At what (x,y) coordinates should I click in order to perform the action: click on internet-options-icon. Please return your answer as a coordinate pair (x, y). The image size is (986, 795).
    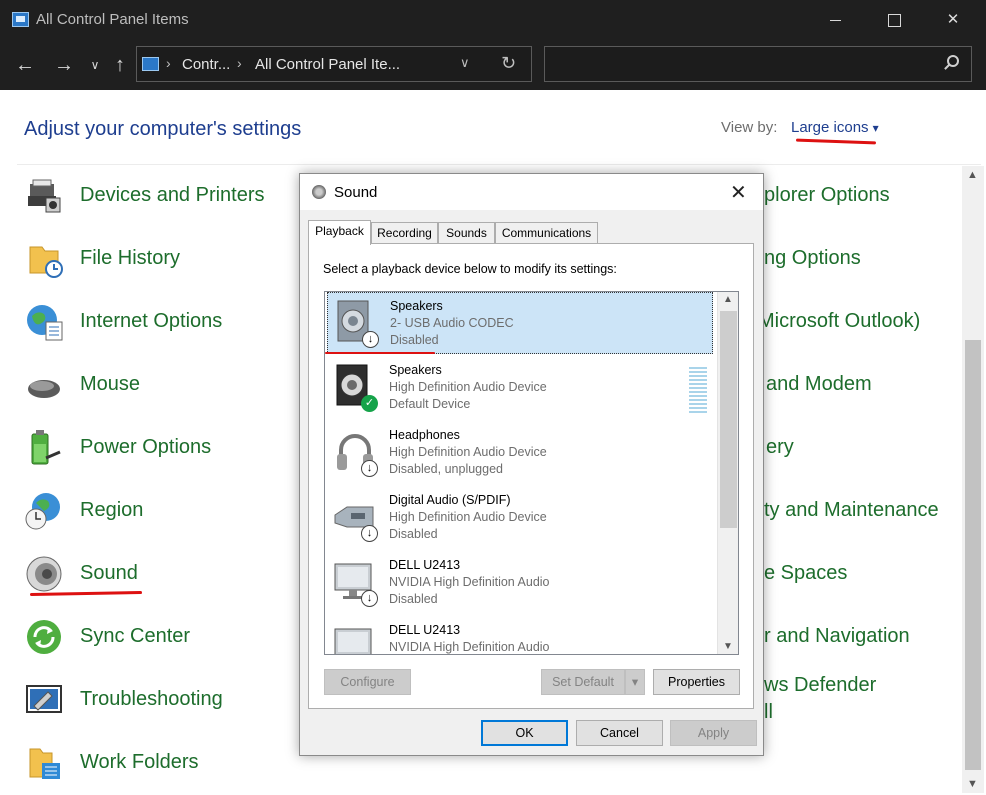
    Looking at the image, I should click on (45, 323).